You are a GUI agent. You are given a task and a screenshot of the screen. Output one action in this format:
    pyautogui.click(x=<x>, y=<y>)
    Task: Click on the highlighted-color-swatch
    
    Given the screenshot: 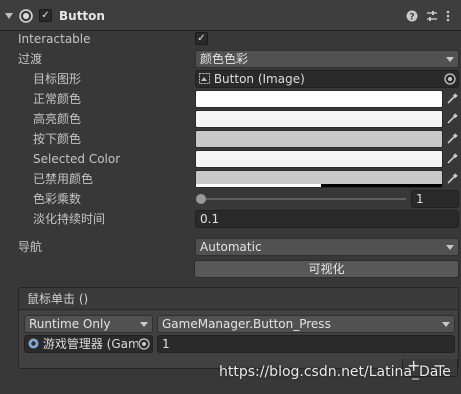 What is the action you would take?
    pyautogui.click(x=319, y=119)
    